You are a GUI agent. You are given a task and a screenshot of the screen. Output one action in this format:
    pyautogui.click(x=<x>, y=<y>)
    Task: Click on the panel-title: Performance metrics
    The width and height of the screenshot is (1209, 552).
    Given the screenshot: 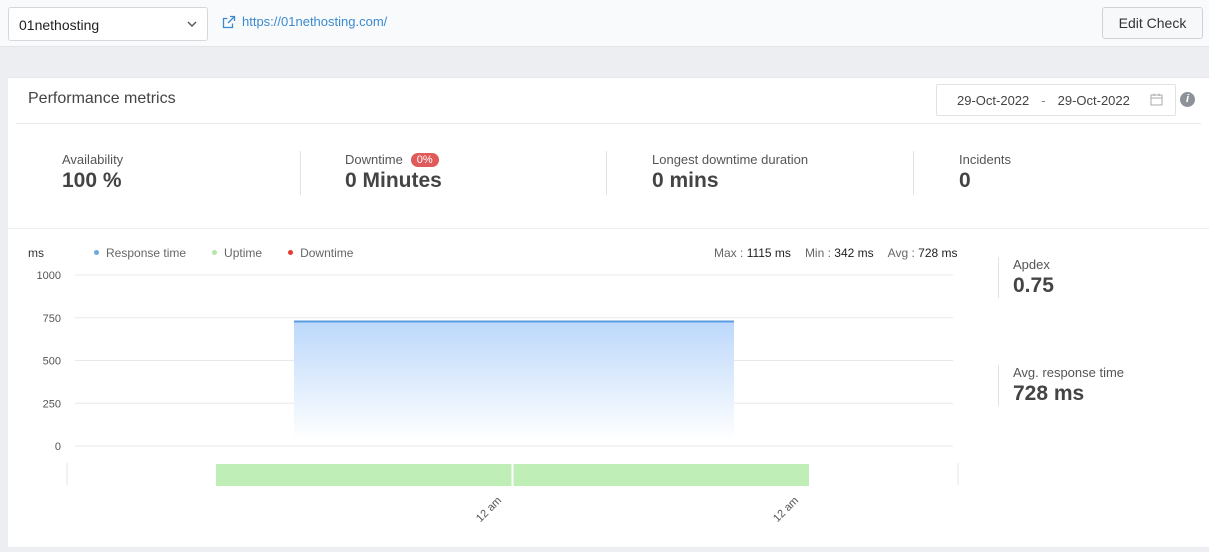 What is the action you would take?
    pyautogui.click(x=102, y=98)
    